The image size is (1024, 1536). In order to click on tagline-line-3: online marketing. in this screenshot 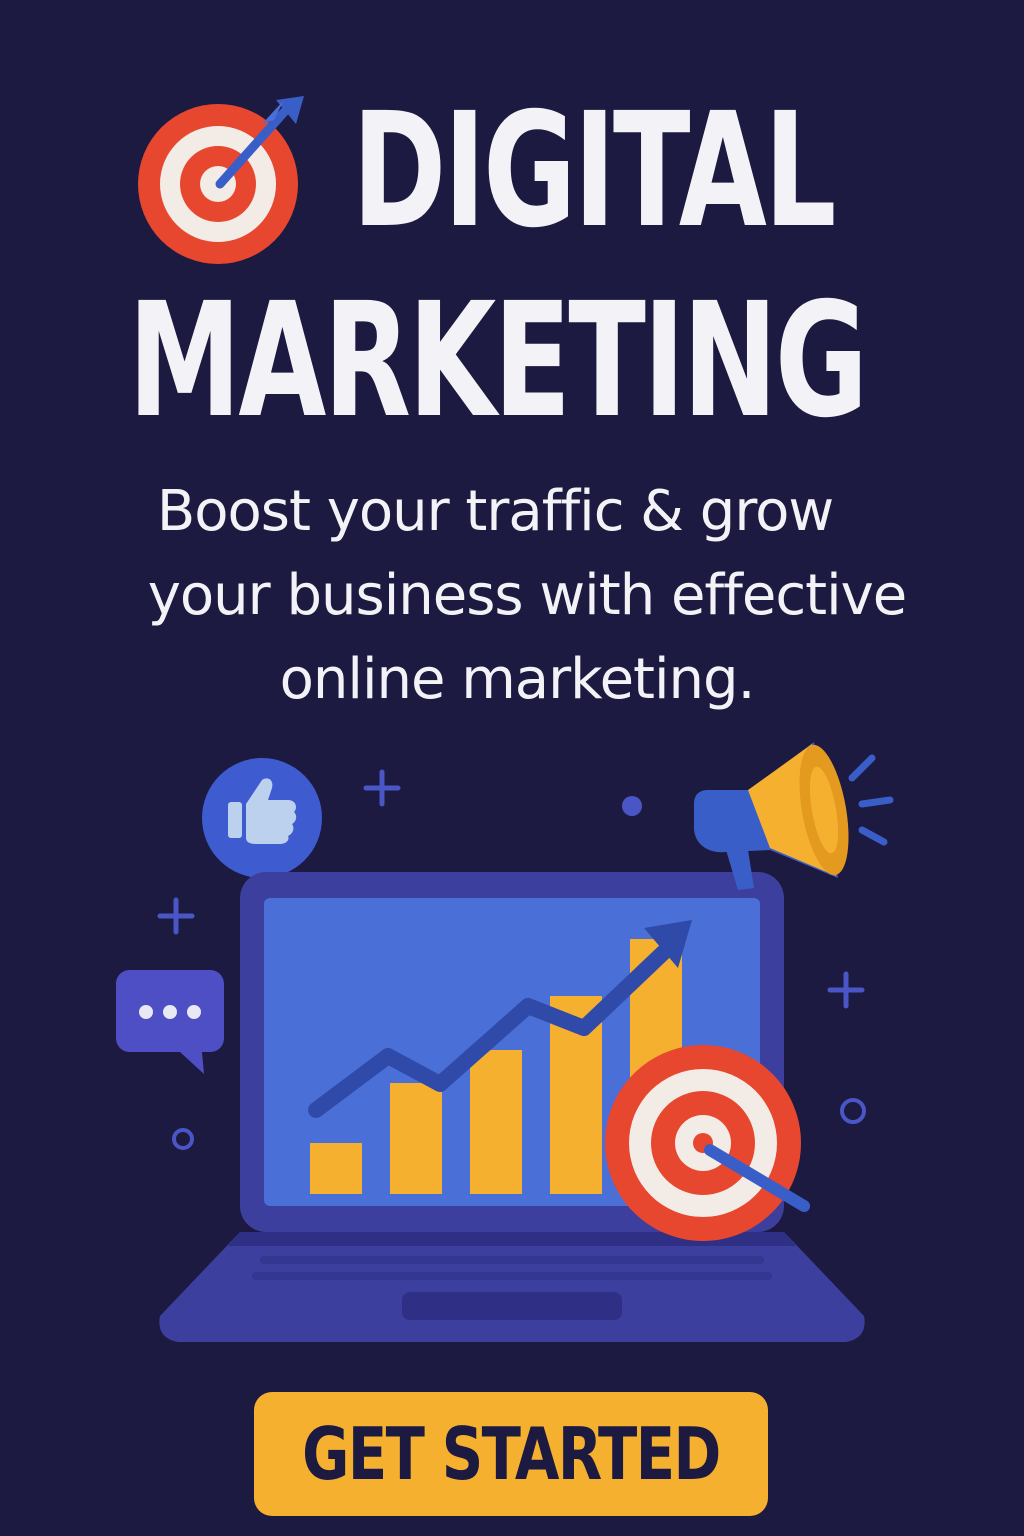, I will do `click(517, 679)`.